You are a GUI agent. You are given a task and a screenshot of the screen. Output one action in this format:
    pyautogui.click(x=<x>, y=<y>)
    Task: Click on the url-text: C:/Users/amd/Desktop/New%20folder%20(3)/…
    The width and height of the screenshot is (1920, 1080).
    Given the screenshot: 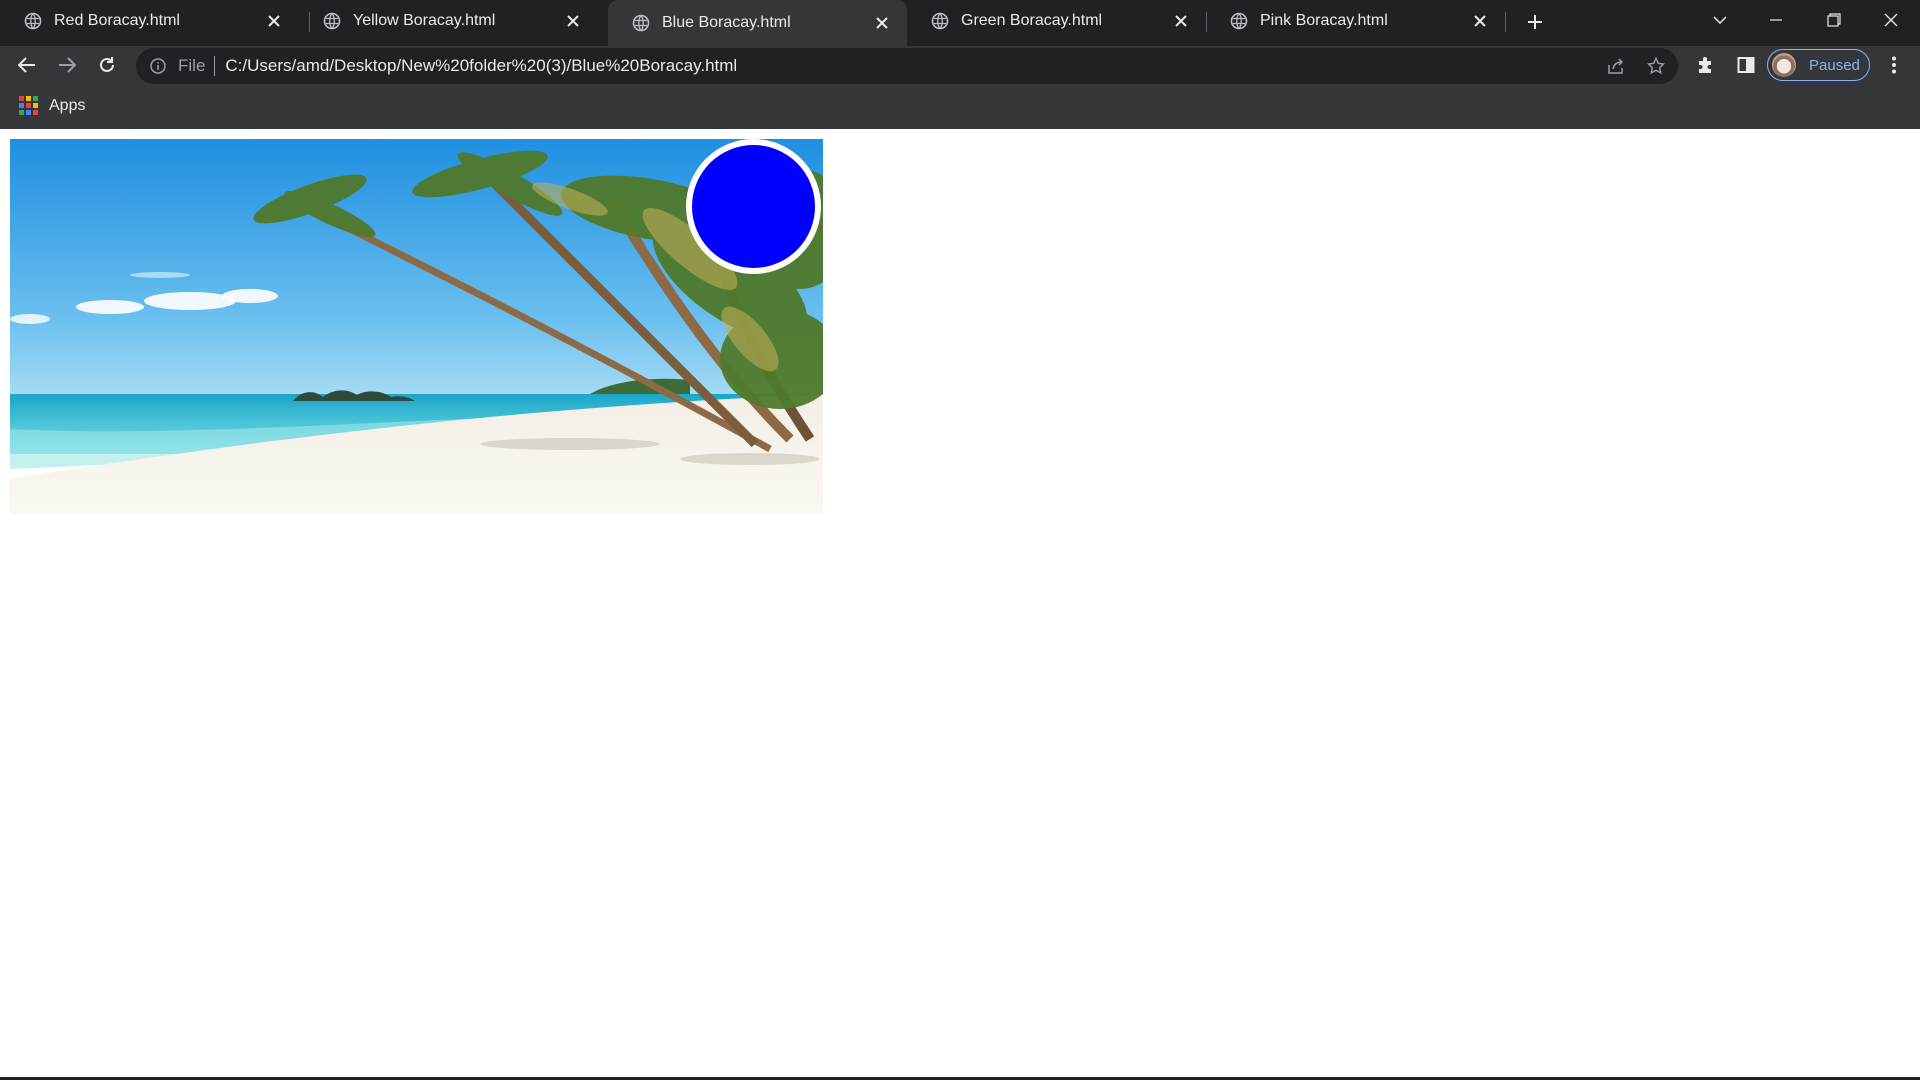 What is the action you would take?
    pyautogui.click(x=481, y=66)
    